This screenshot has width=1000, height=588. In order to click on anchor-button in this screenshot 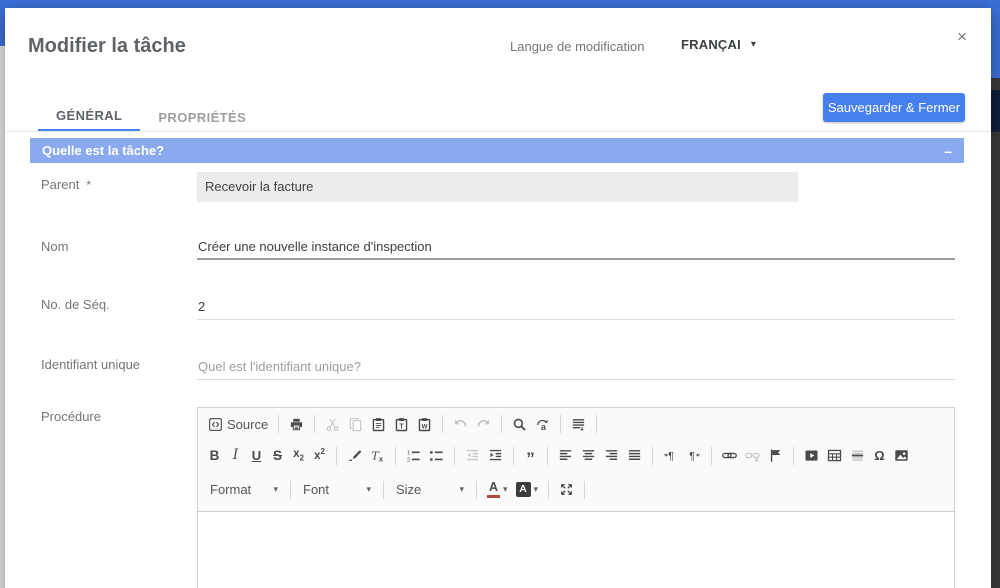, I will do `click(775, 456)`.